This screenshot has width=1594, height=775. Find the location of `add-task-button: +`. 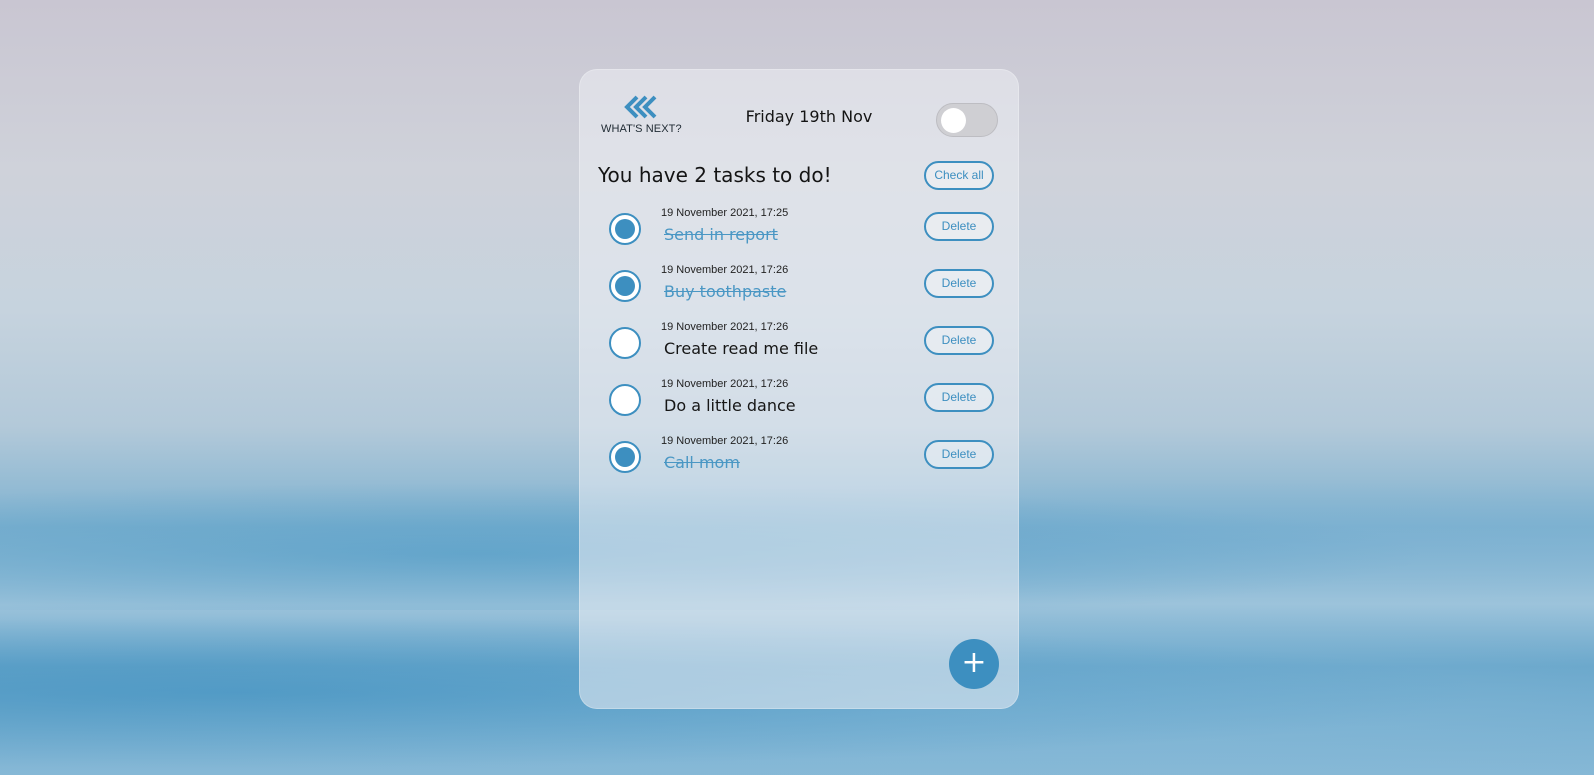

add-task-button: + is located at coordinates (974, 664).